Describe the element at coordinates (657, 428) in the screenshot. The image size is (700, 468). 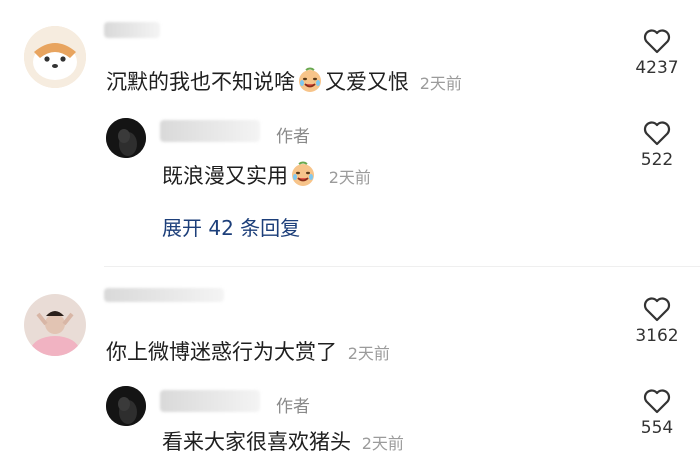
I see `like-count: 554` at that location.